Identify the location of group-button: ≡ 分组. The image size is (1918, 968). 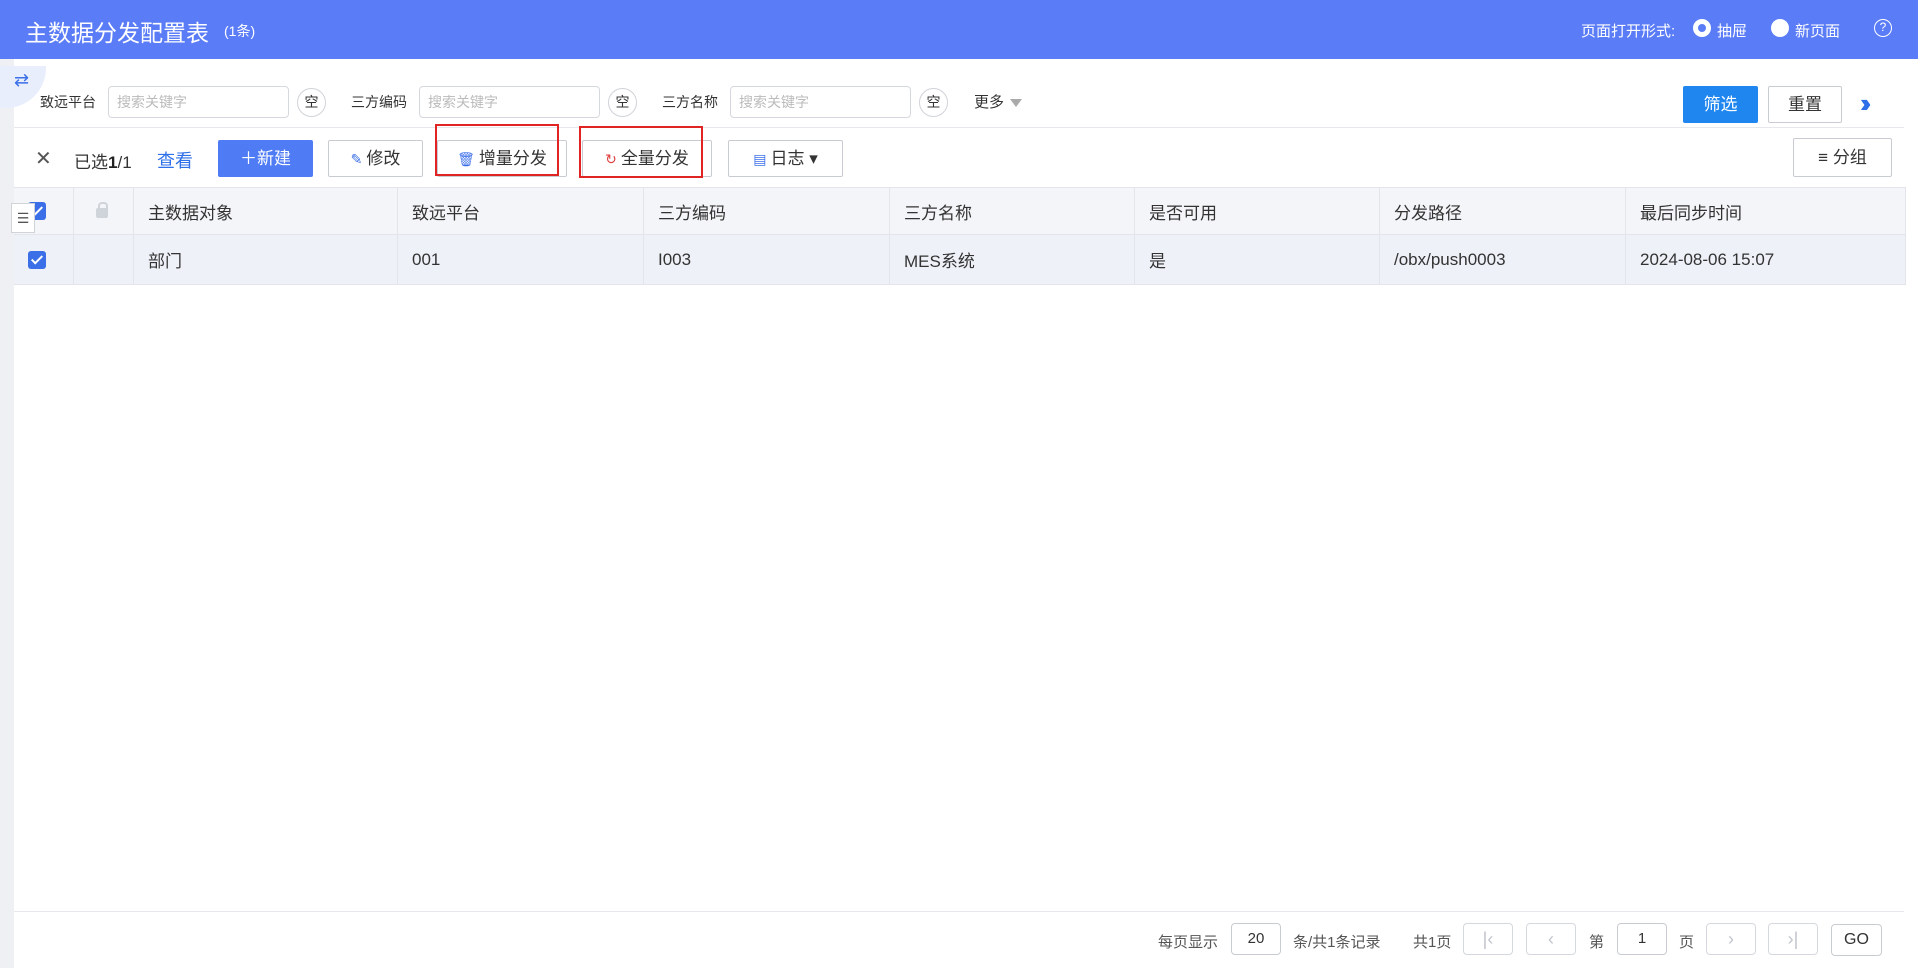
(1842, 157).